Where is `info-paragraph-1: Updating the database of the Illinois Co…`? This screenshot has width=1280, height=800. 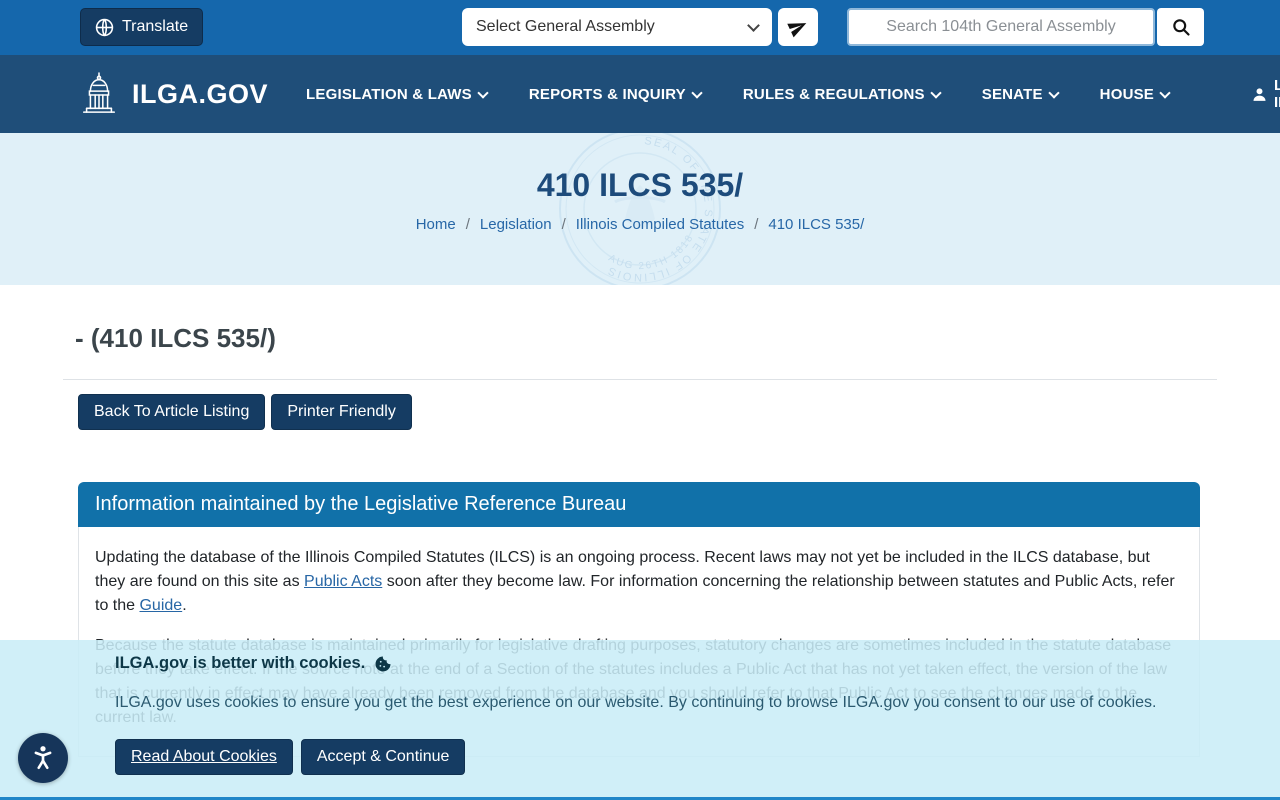 info-paragraph-1: Updating the database of the Illinois Co… is located at coordinates (639, 582).